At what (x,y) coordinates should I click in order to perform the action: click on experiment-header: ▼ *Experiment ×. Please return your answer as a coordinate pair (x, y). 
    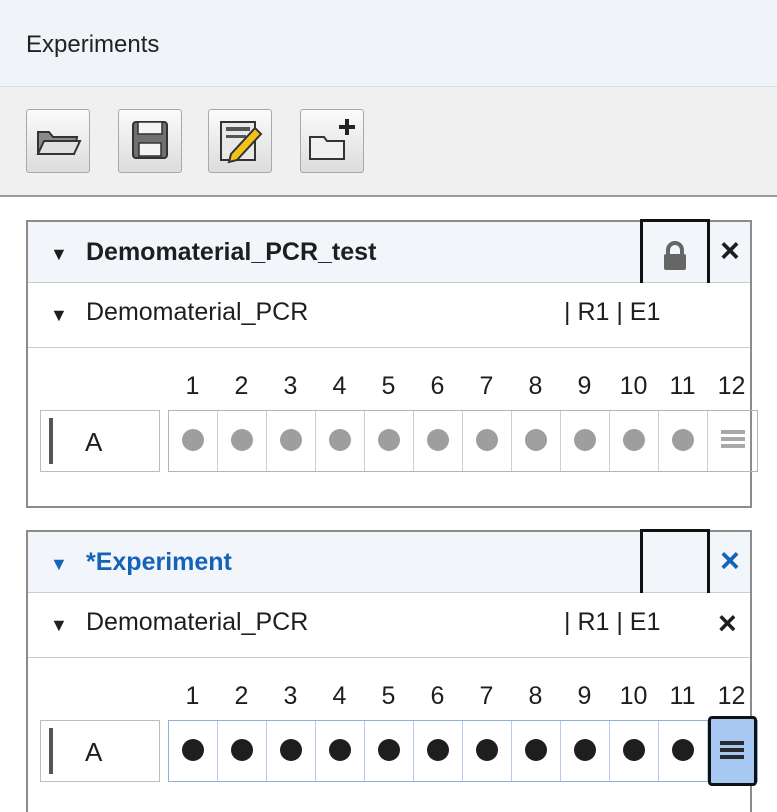
    Looking at the image, I should click on (389, 566).